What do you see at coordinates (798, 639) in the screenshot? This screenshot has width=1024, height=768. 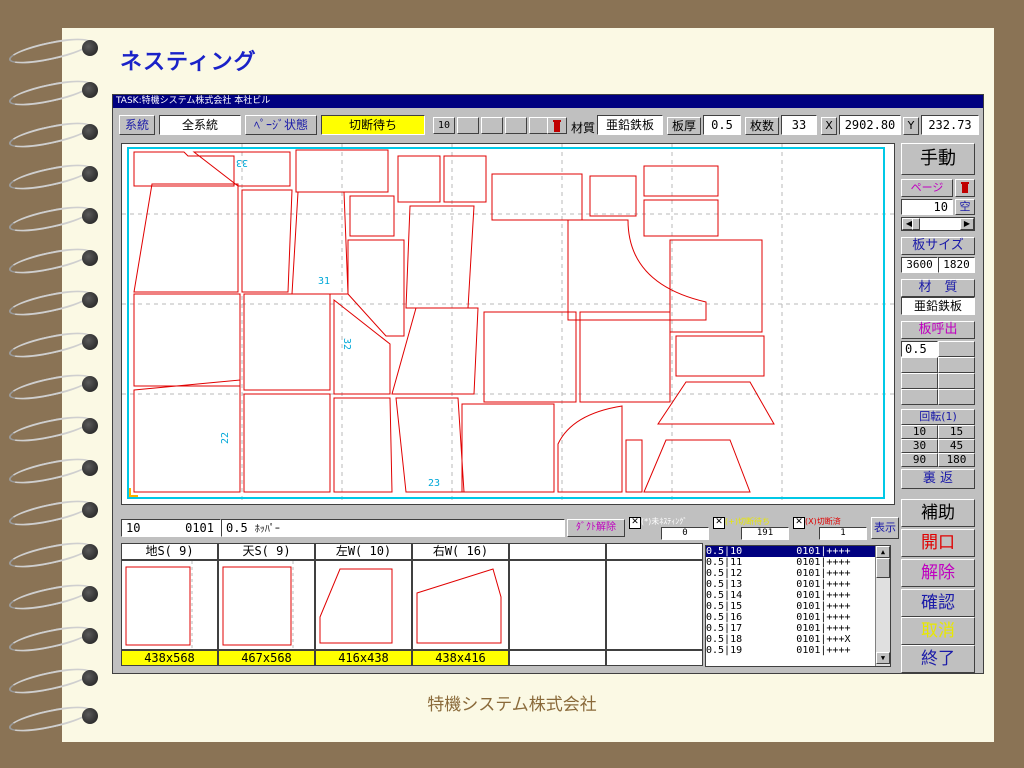 I see `list-item: 0.5|18 0101|+++X` at bounding box center [798, 639].